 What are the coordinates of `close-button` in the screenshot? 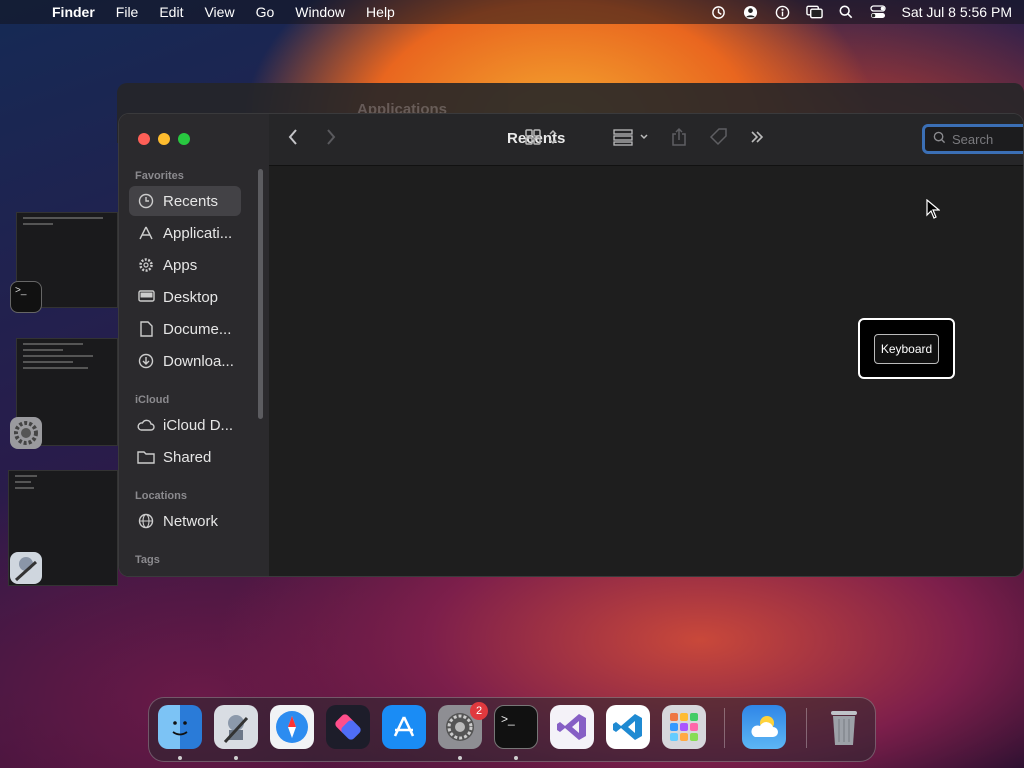 It's located at (144, 139).